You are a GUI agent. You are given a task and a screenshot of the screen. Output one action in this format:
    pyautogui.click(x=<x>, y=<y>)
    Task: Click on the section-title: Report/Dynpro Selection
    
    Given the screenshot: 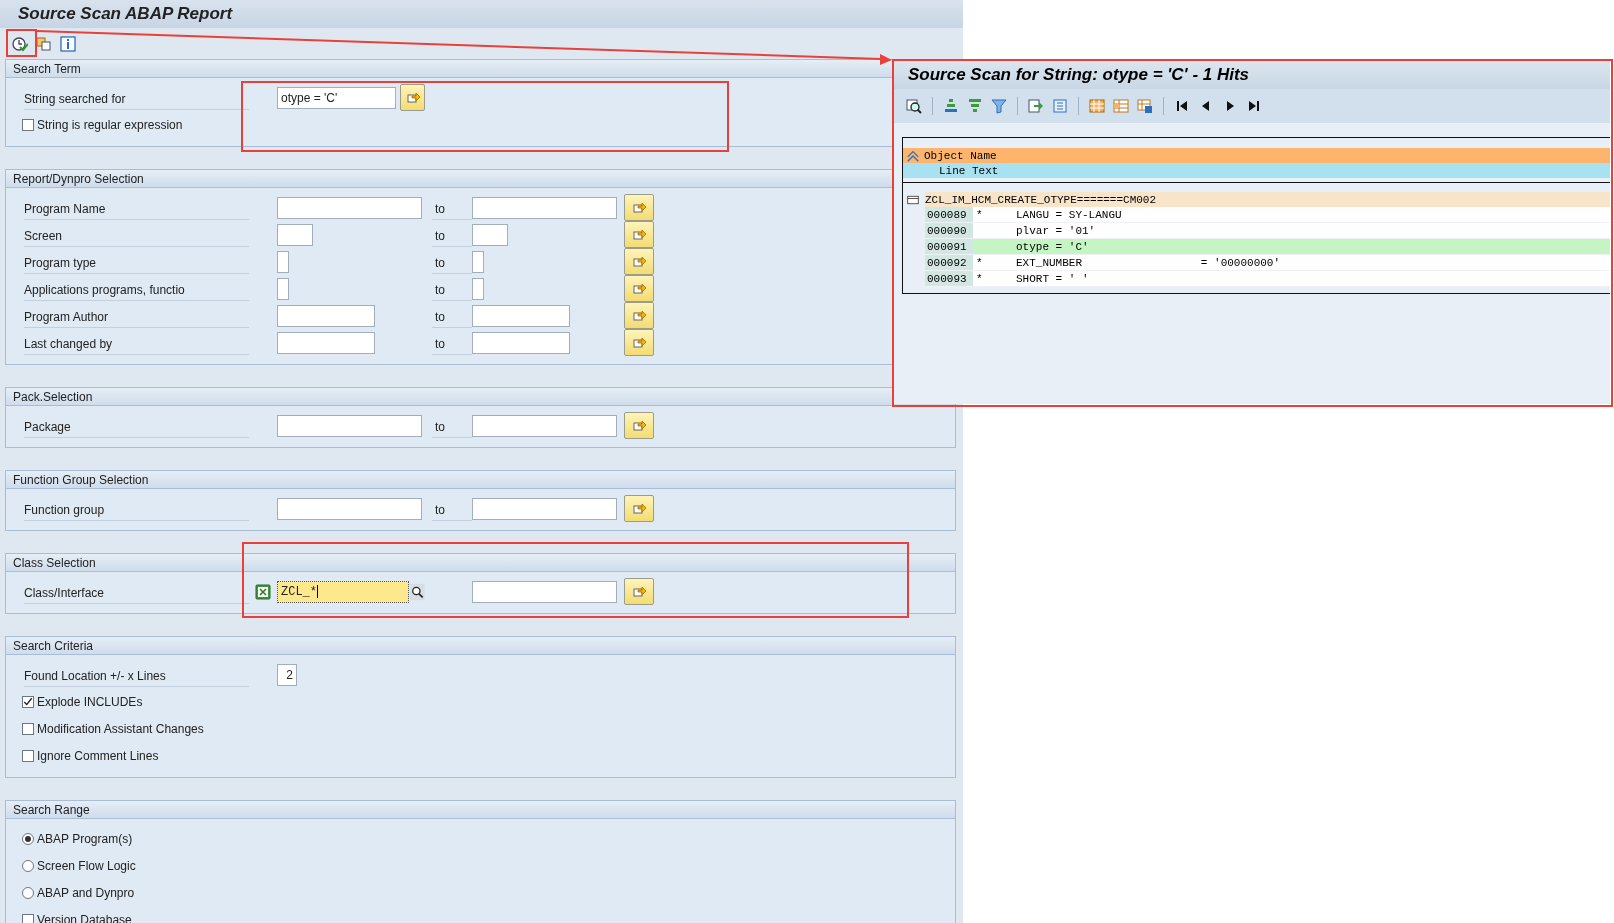 What is the action you would take?
    pyautogui.click(x=78, y=178)
    